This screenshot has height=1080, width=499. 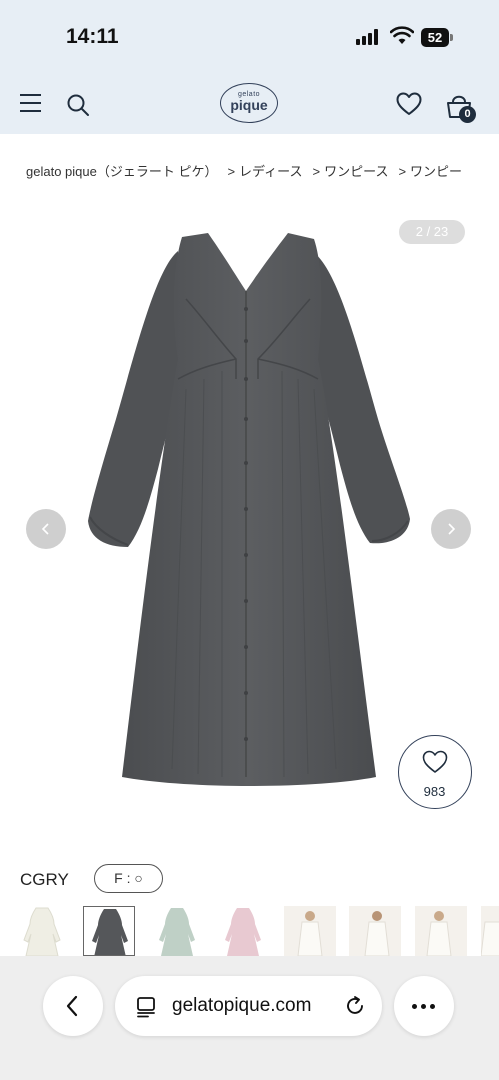 What do you see at coordinates (436, 171) in the screenshot?
I see `breadcrumb-item: ワンピー` at bounding box center [436, 171].